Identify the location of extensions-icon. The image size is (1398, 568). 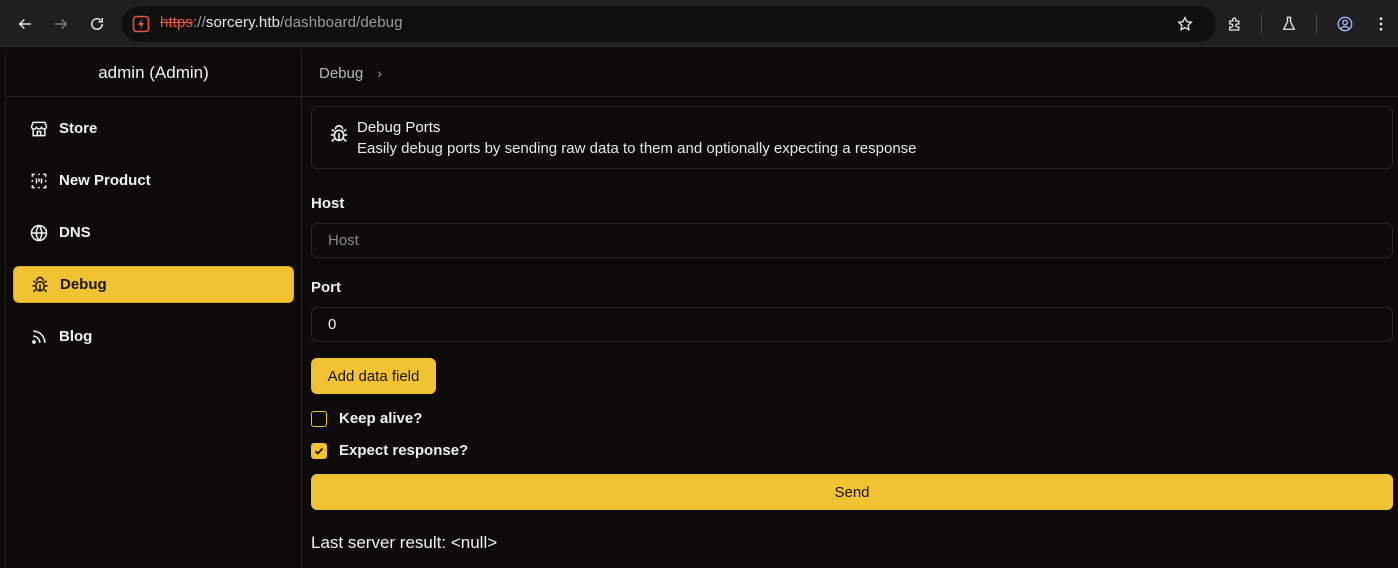
(1235, 24).